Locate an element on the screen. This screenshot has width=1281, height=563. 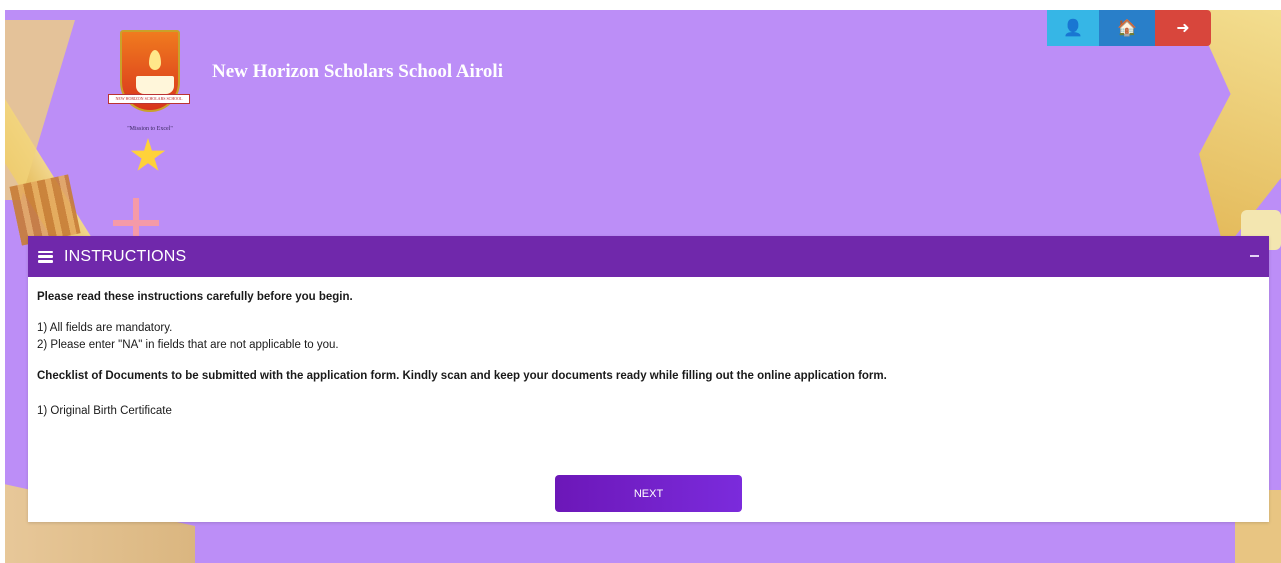
profile-button: 👤 is located at coordinates (1073, 28).